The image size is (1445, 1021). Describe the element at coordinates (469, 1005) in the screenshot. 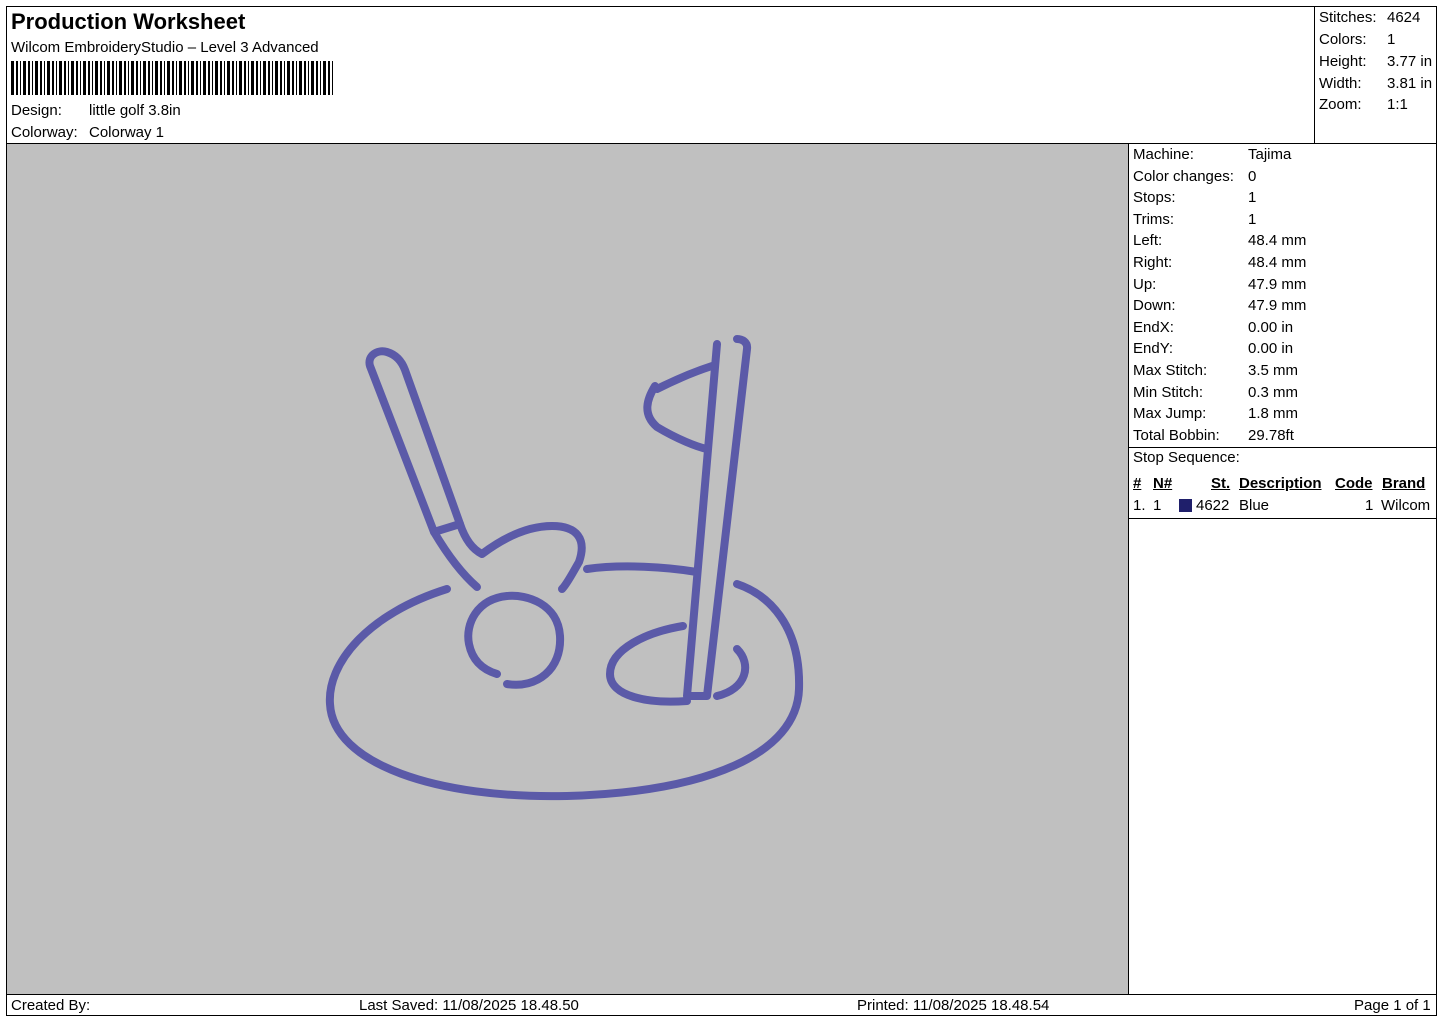

I see `last-saved: Last Saved: 11/08/2025 18.48.50` at that location.